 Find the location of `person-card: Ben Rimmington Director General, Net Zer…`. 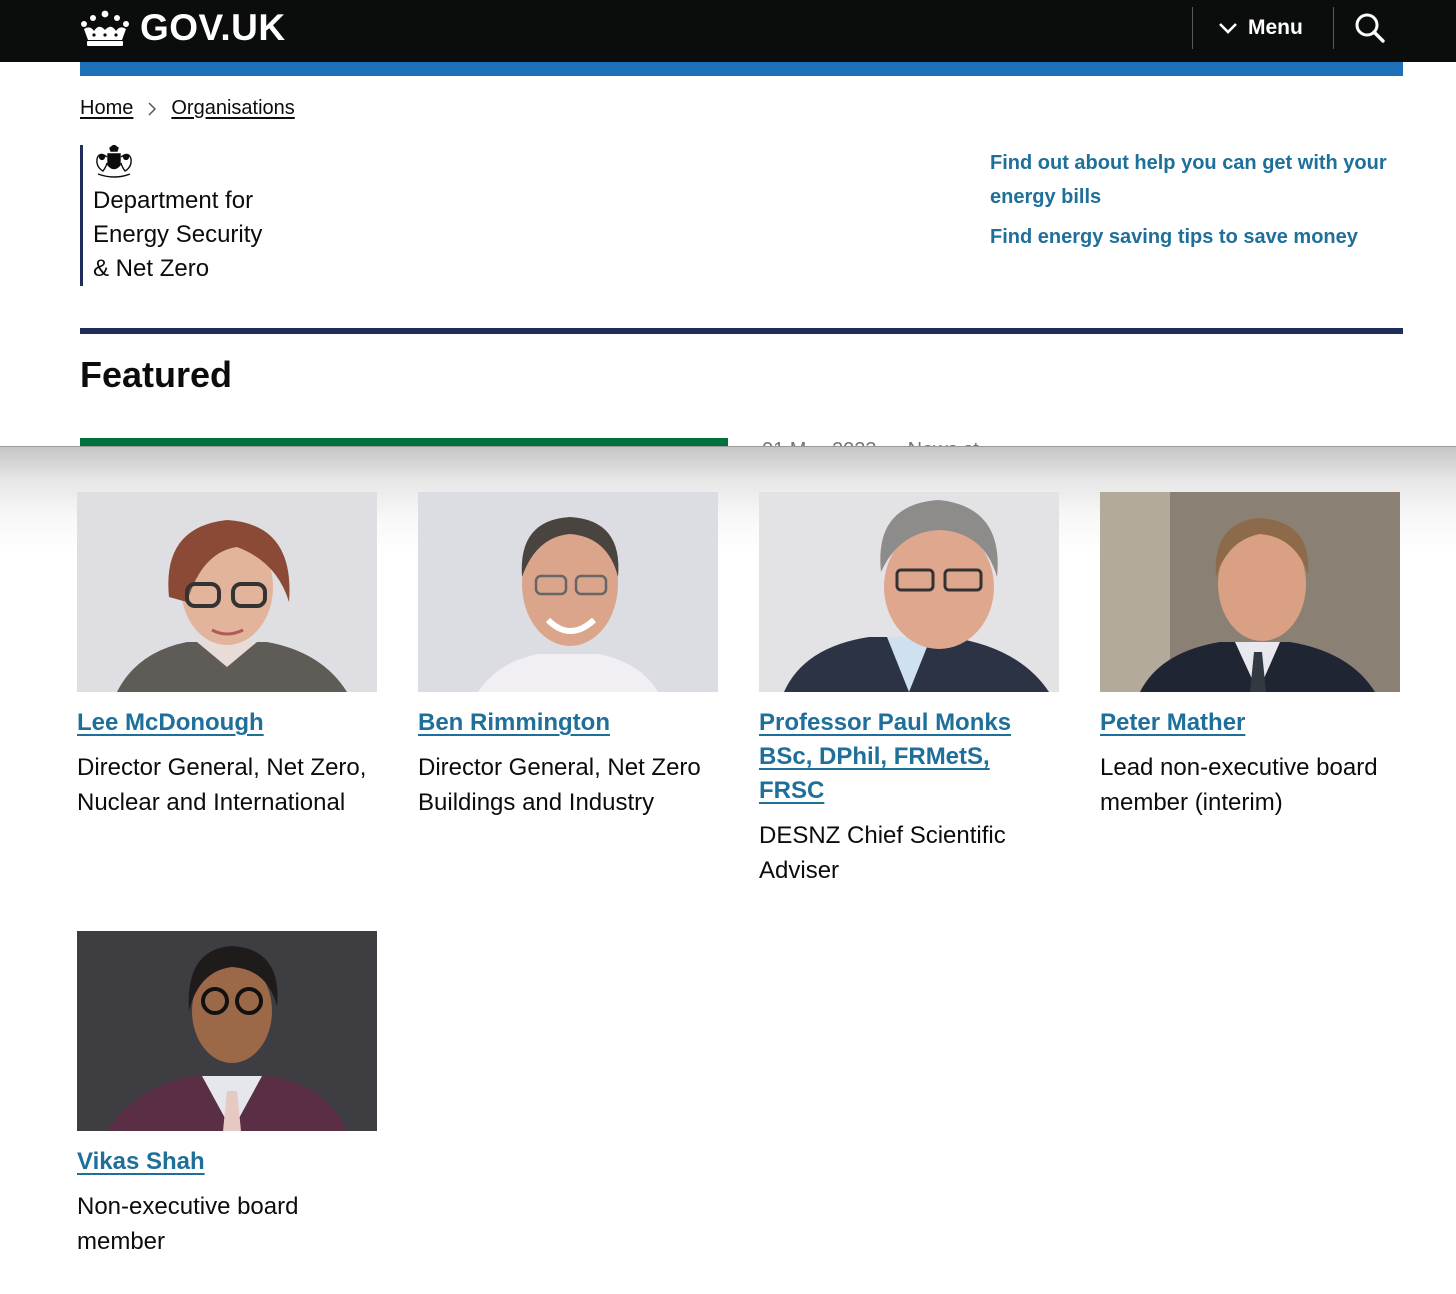

person-card: Ben Rimmington Director General, Net Zer… is located at coordinates (568, 656).